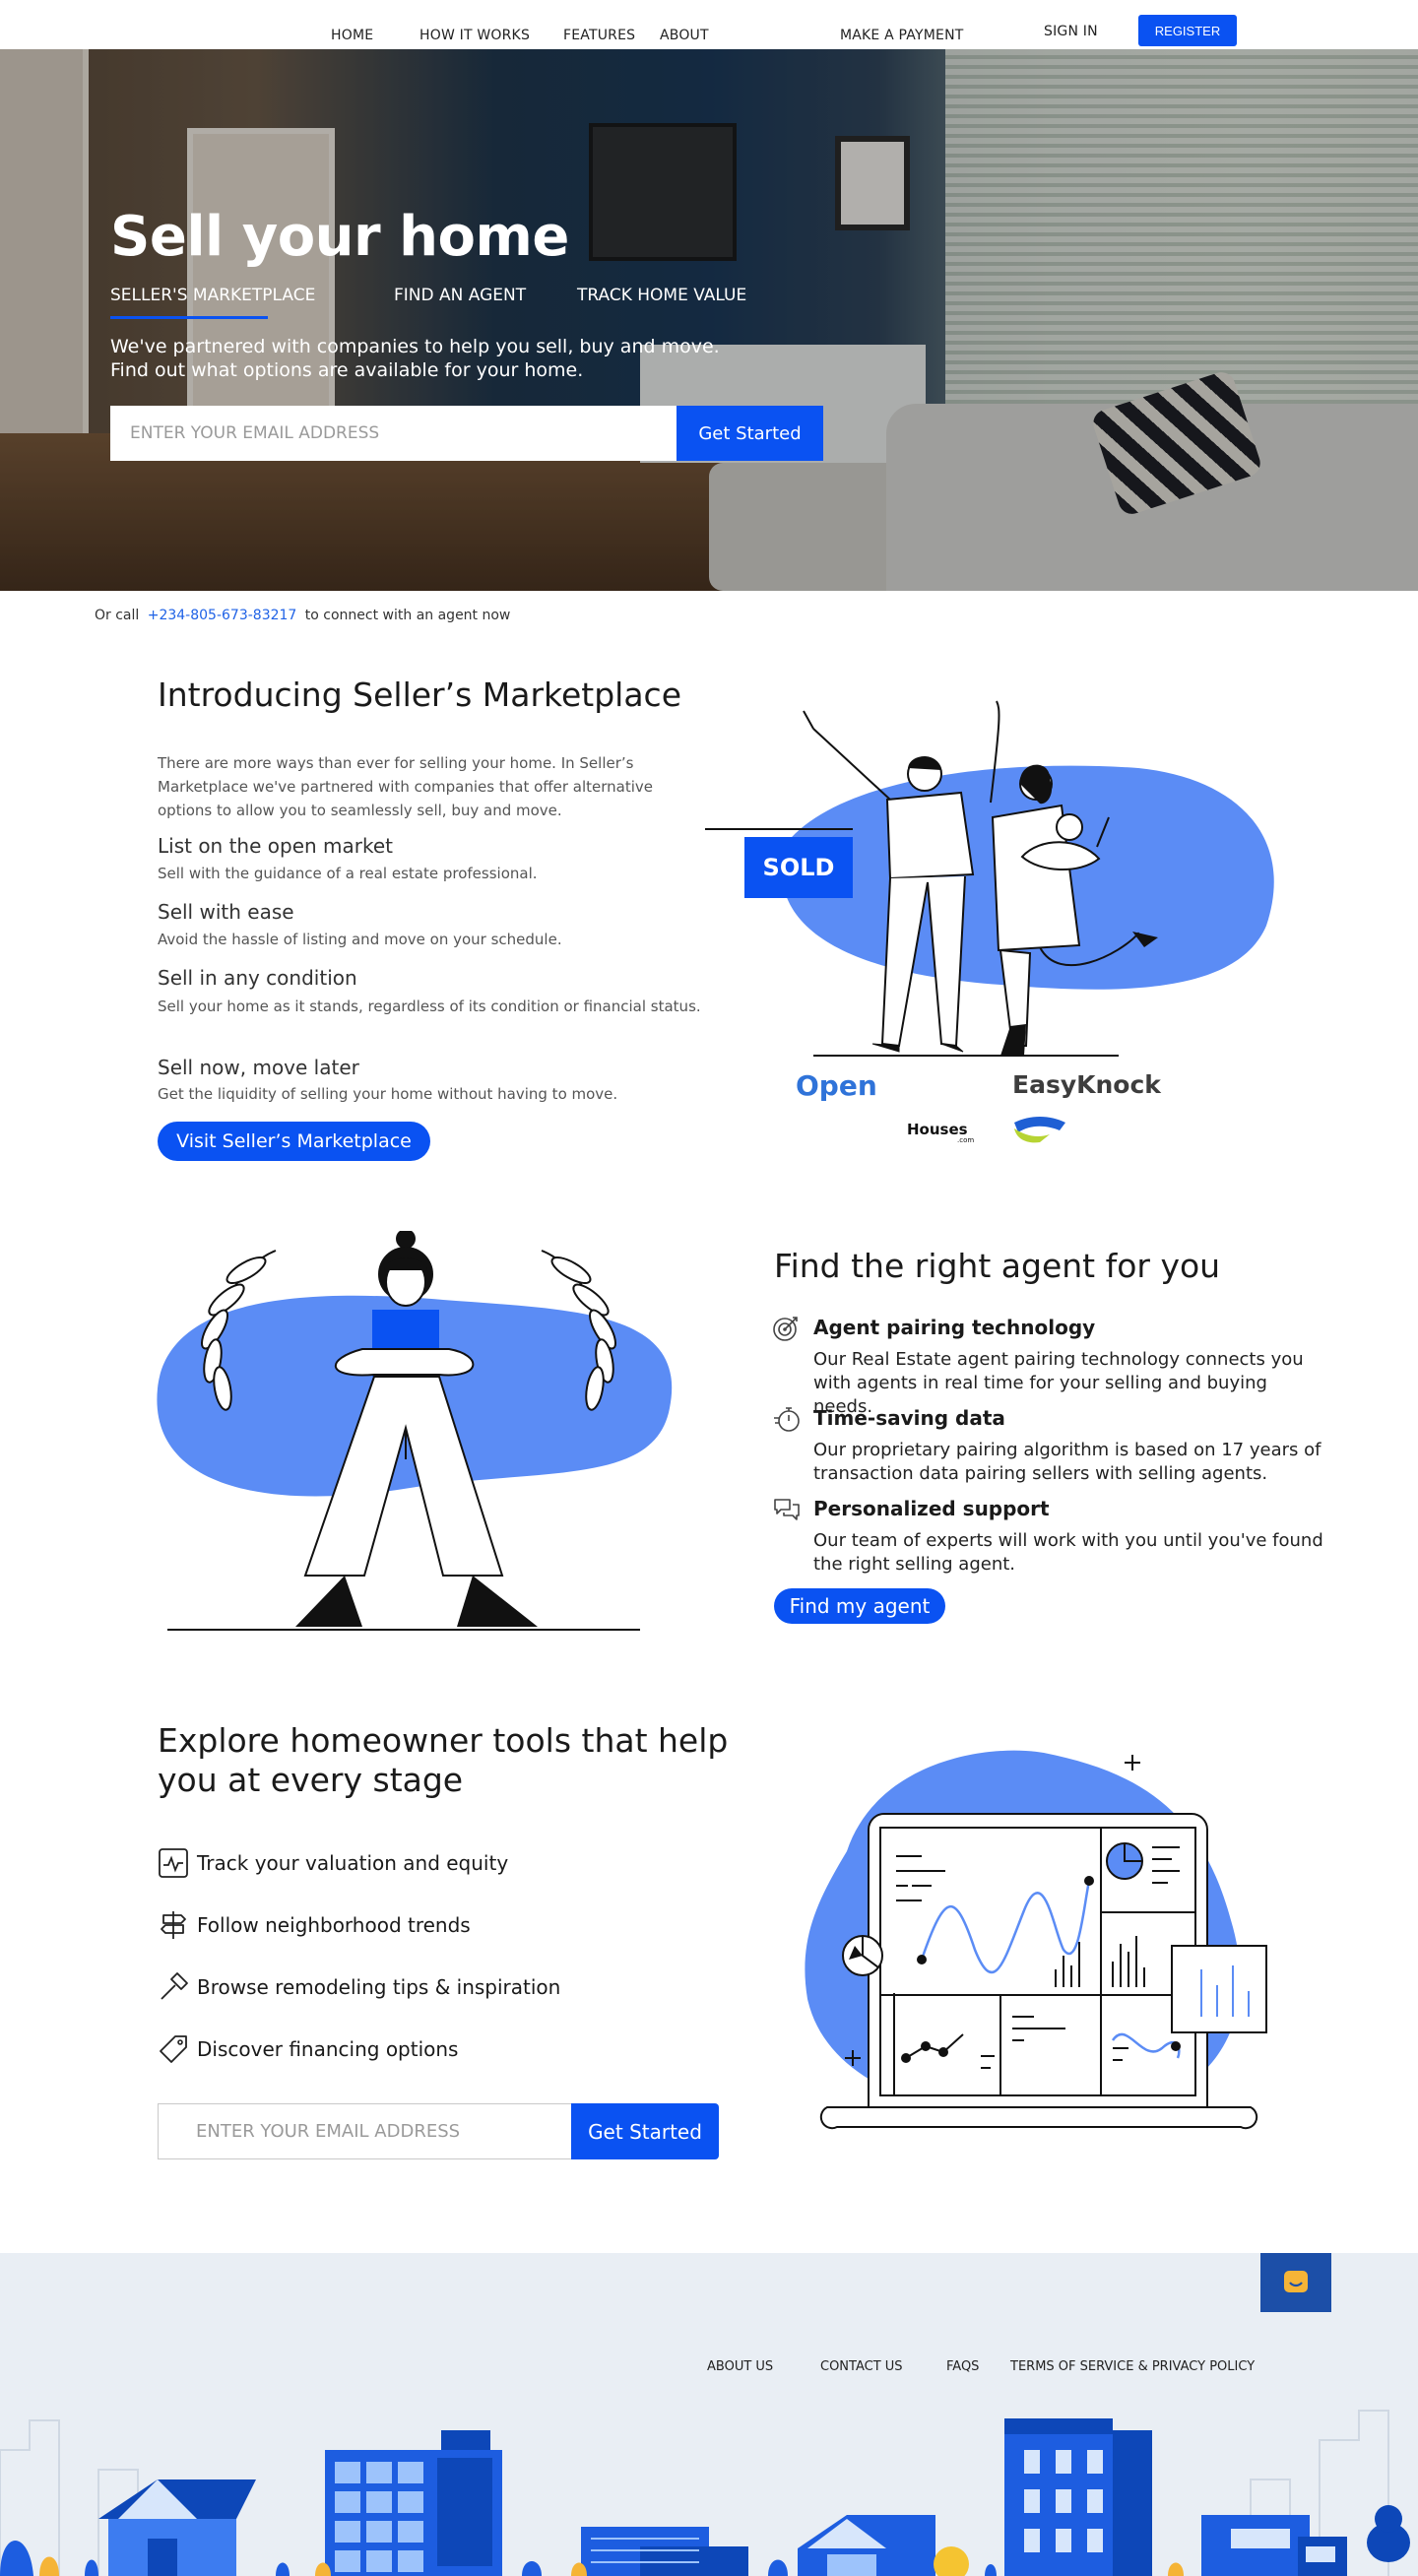 This screenshot has width=1418, height=2576. What do you see at coordinates (173, 1925) in the screenshot?
I see `signpost-icon` at bounding box center [173, 1925].